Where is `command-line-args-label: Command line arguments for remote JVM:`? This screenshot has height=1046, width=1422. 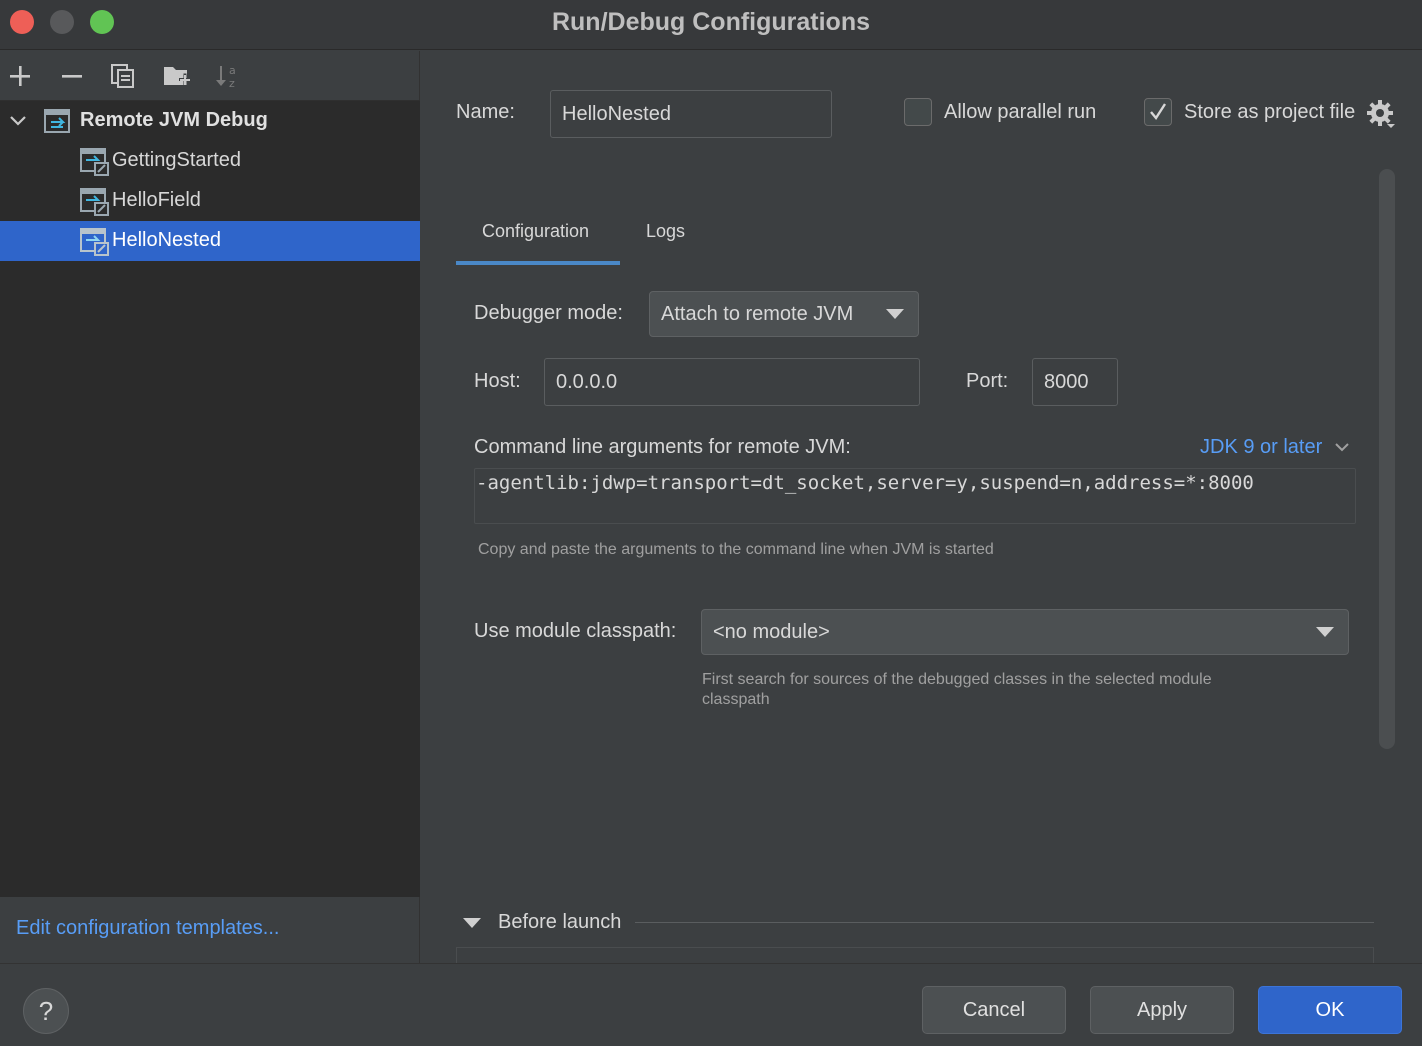
command-line-args-label: Command line arguments for remote JVM: is located at coordinates (662, 447).